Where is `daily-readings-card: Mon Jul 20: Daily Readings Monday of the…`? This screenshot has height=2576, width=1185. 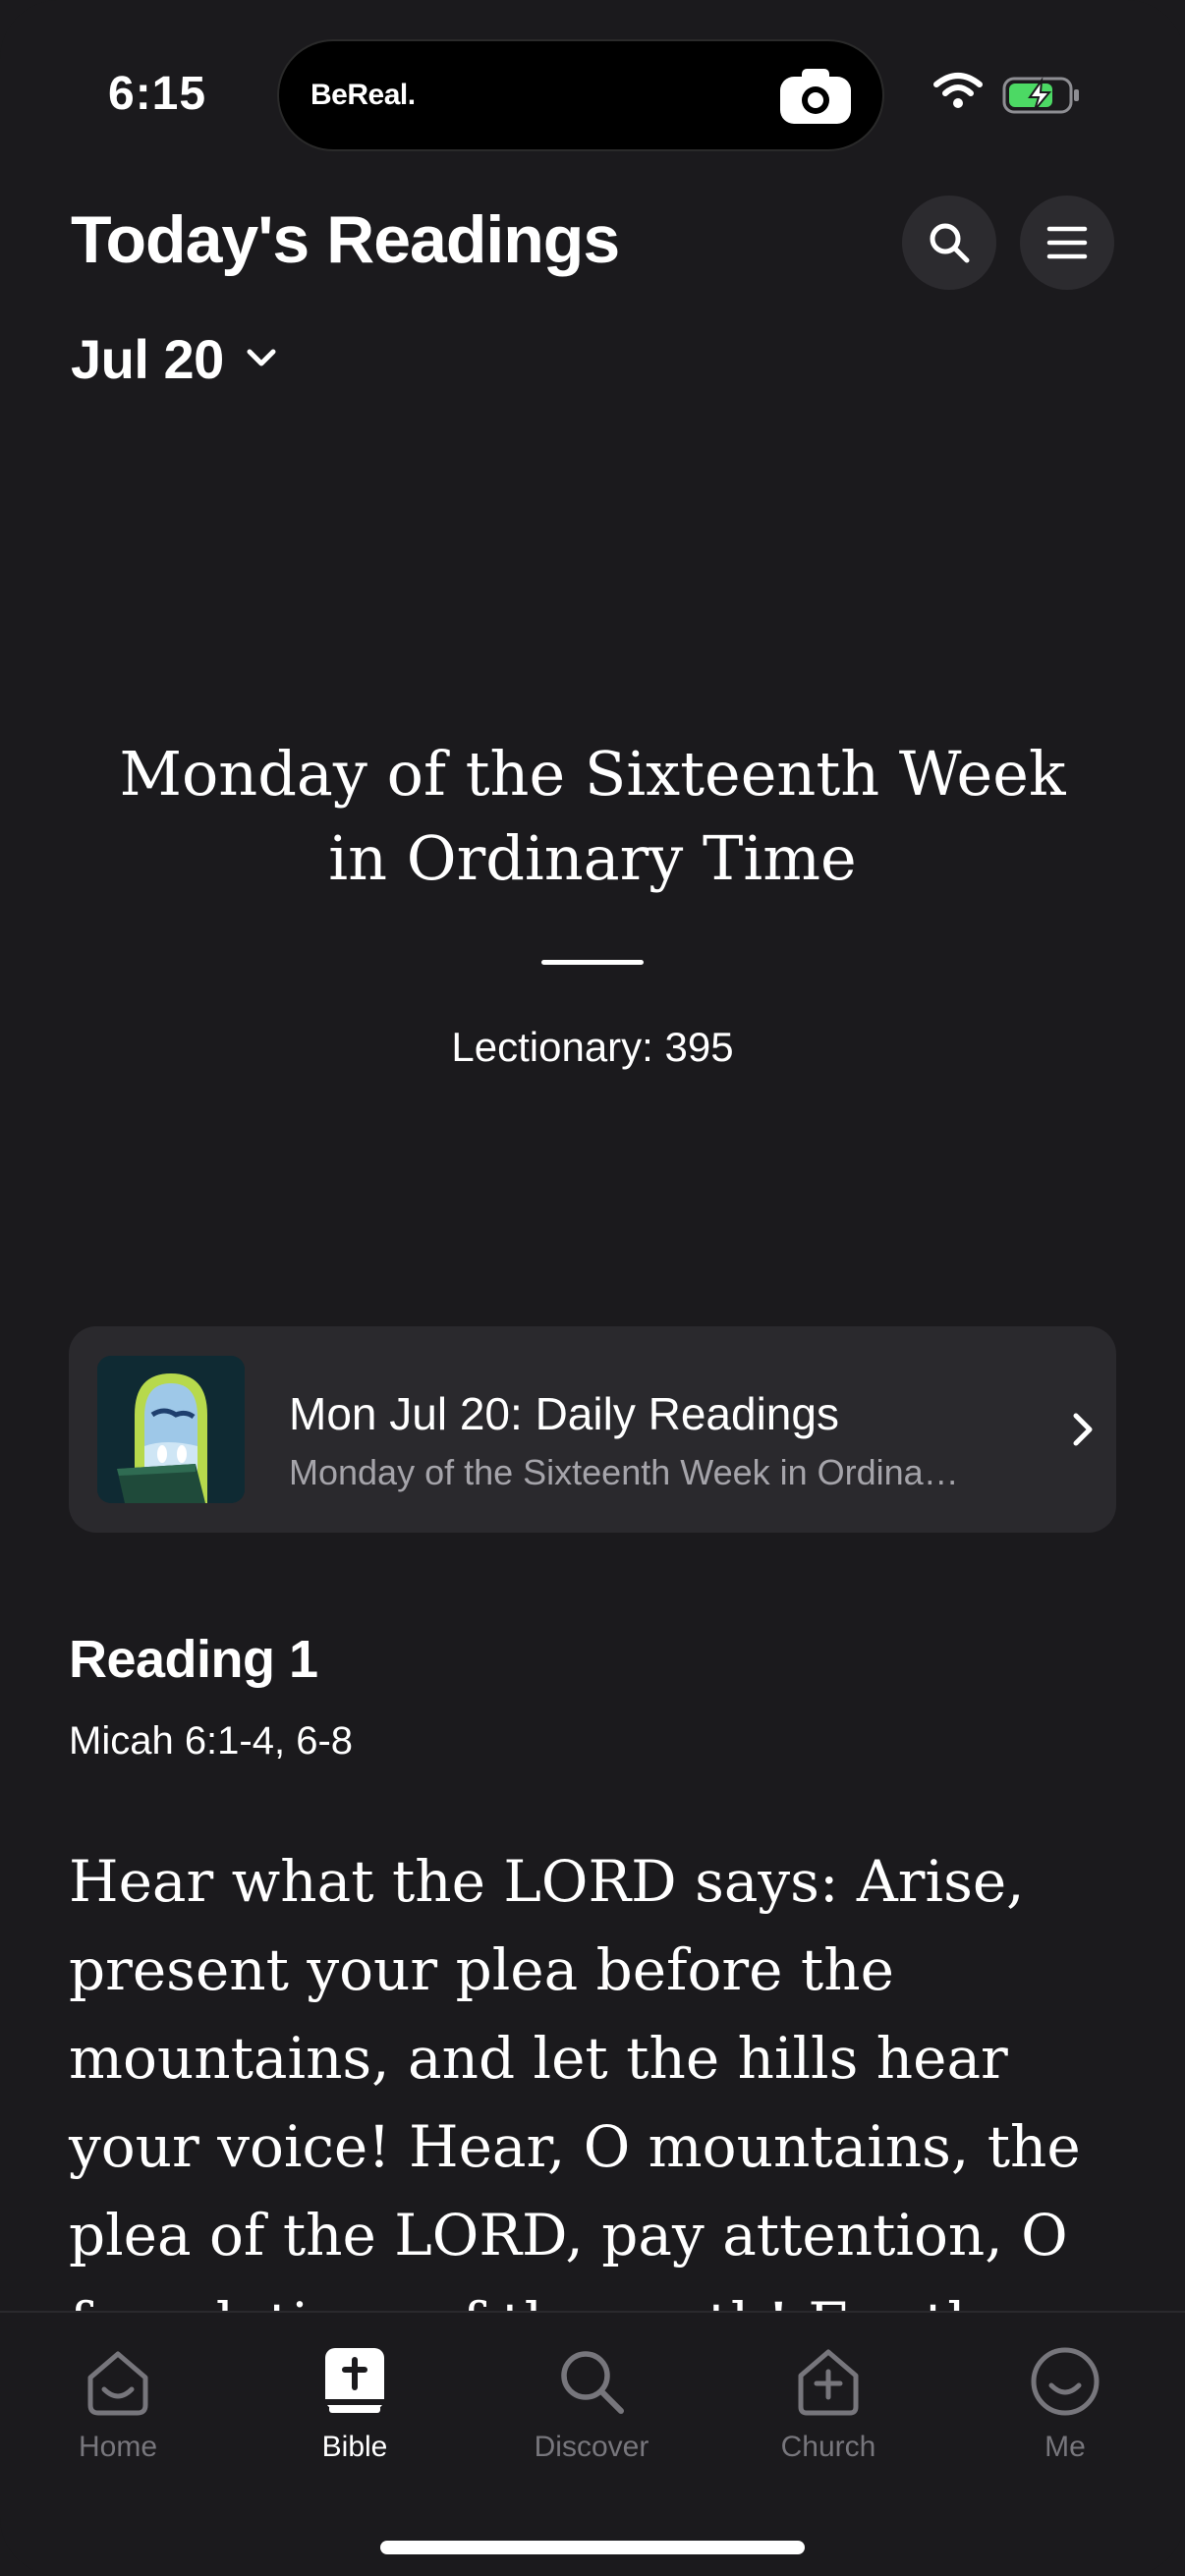
daily-readings-card: Mon Jul 20: Daily Readings Monday of the… is located at coordinates (592, 1429).